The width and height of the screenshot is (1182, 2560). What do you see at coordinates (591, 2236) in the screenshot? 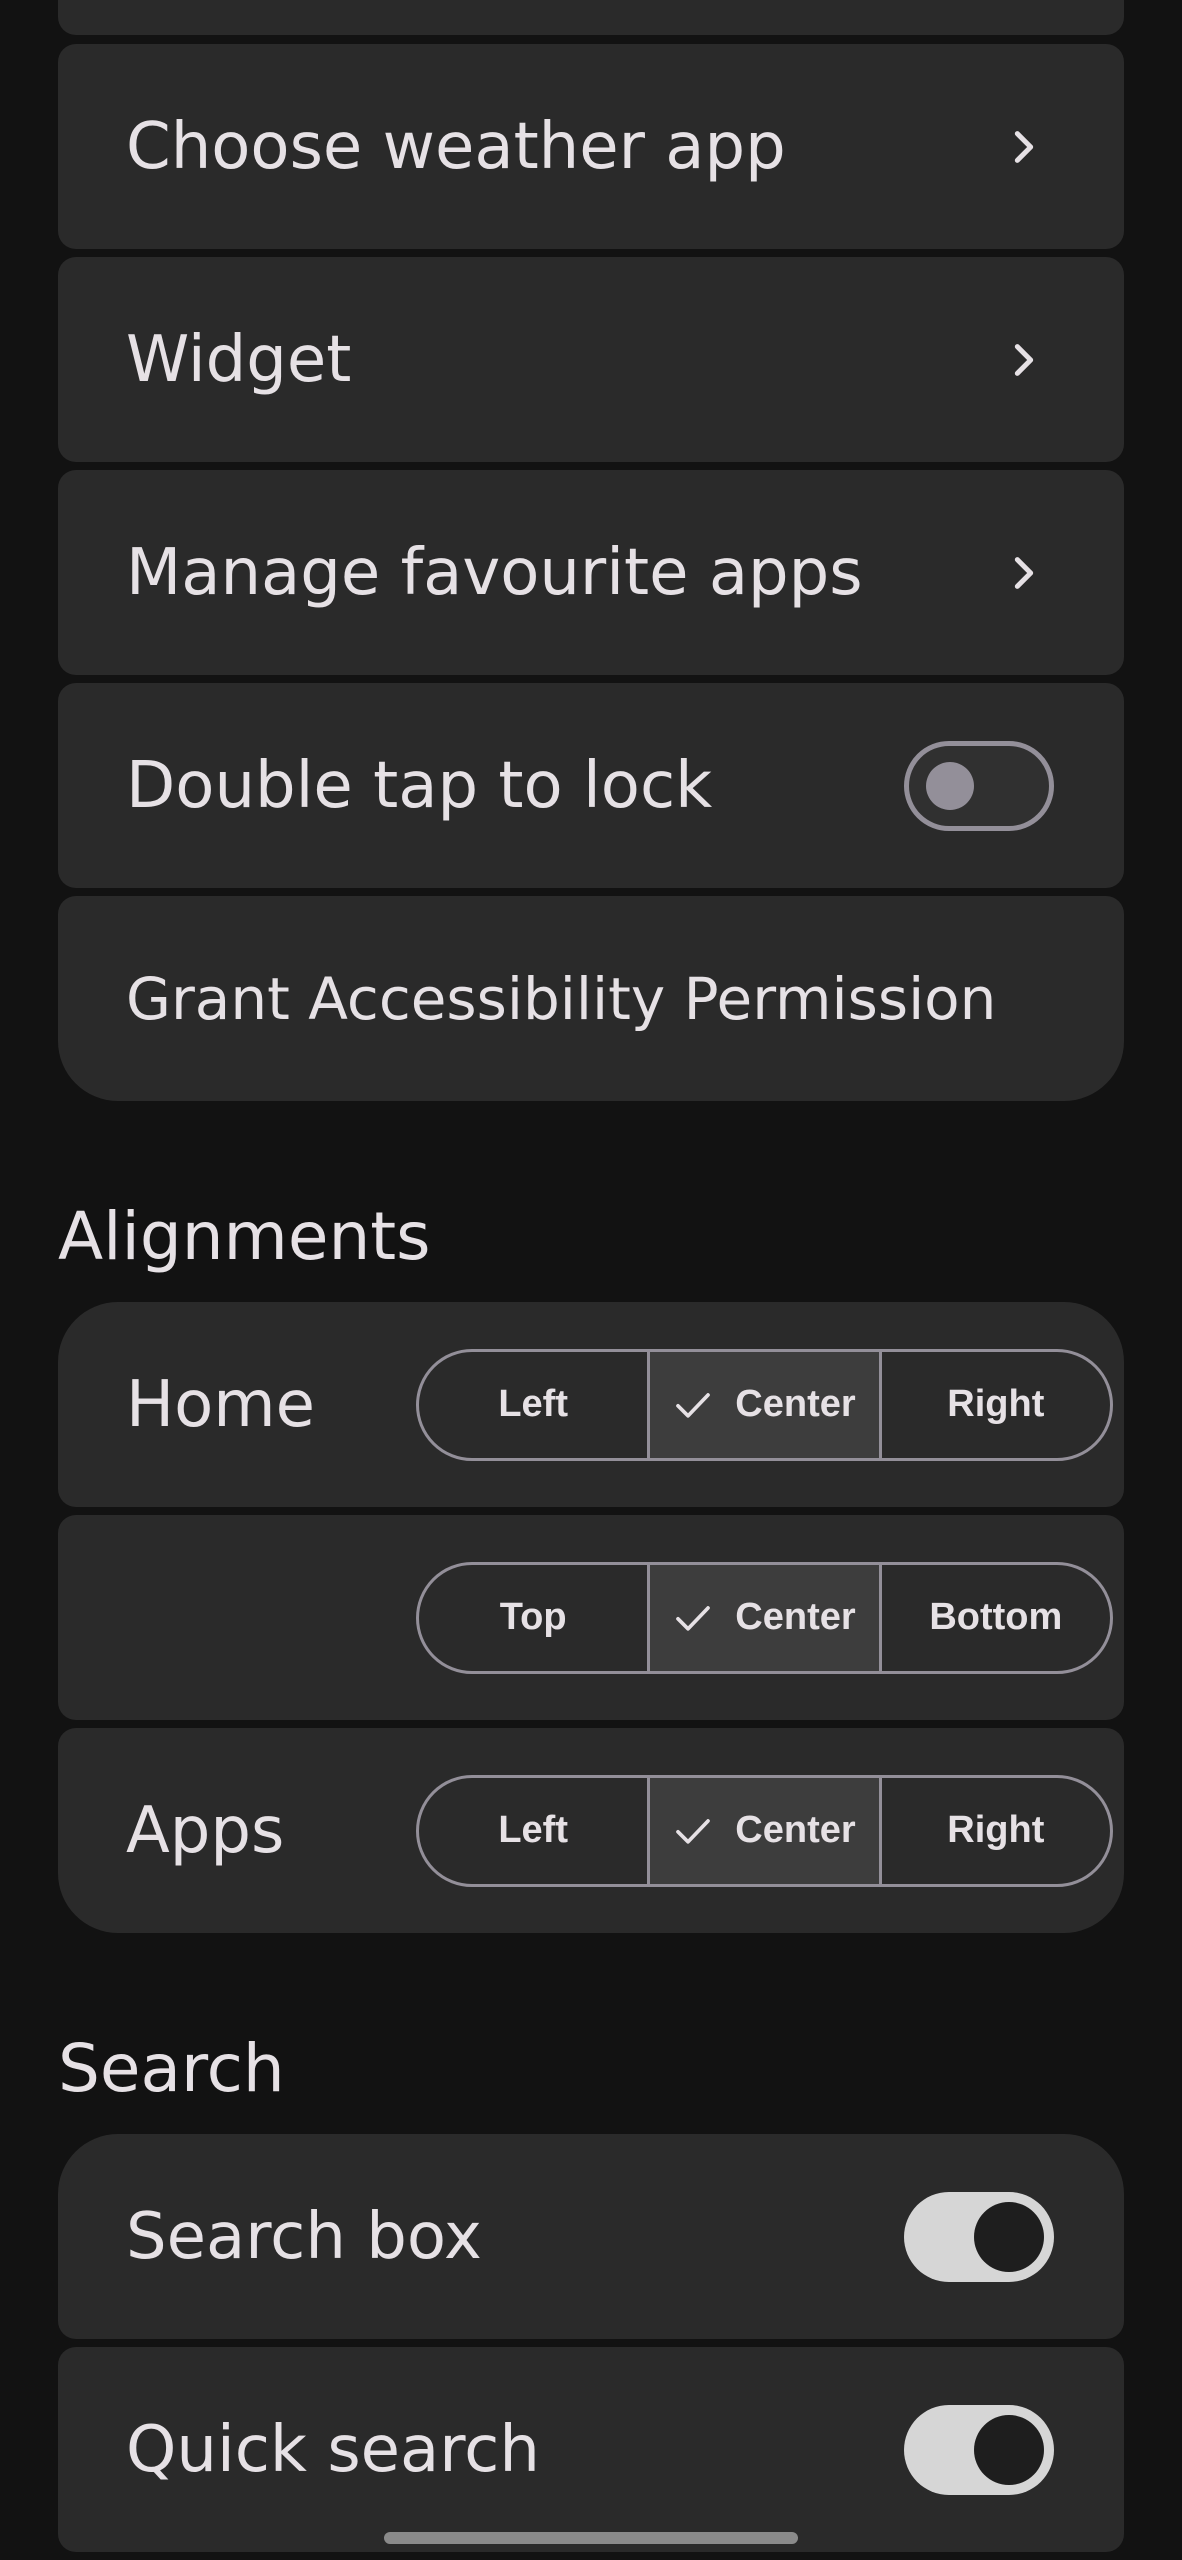
I see `search-box-item: Search box` at bounding box center [591, 2236].